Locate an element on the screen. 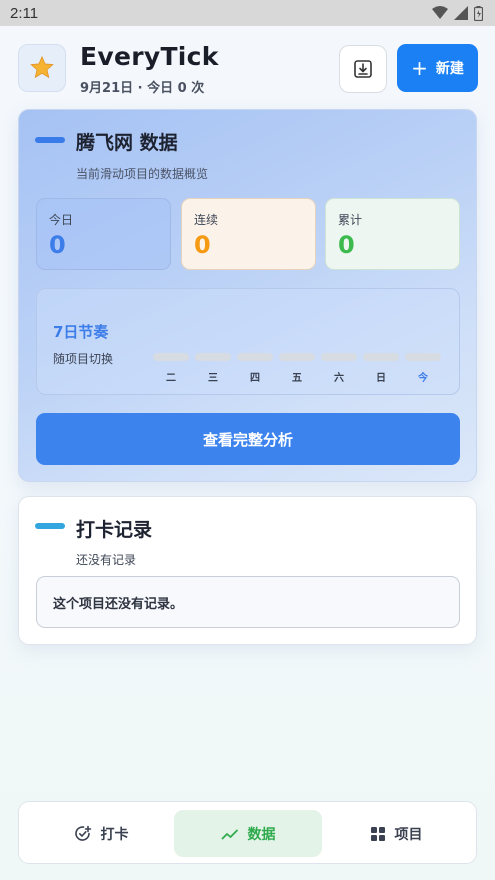  tab-checkin: 打卡 is located at coordinates (101, 833).